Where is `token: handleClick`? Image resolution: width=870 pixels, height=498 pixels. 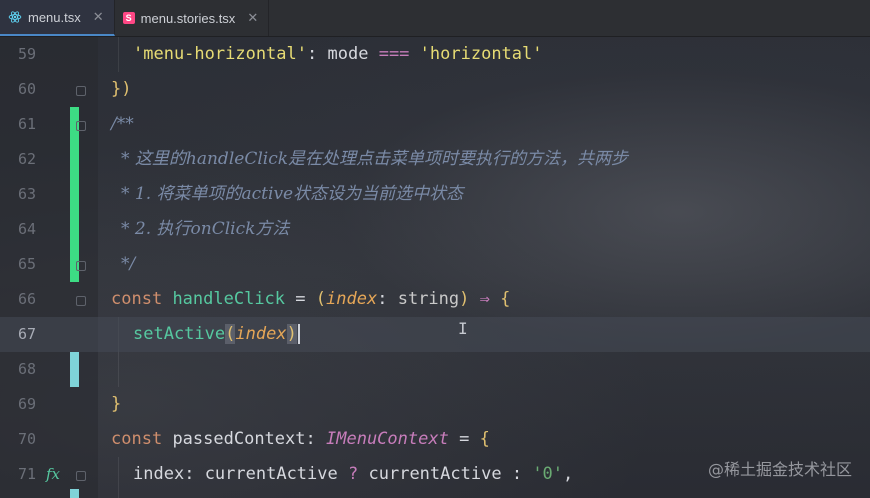
token: handleClick is located at coordinates (229, 299).